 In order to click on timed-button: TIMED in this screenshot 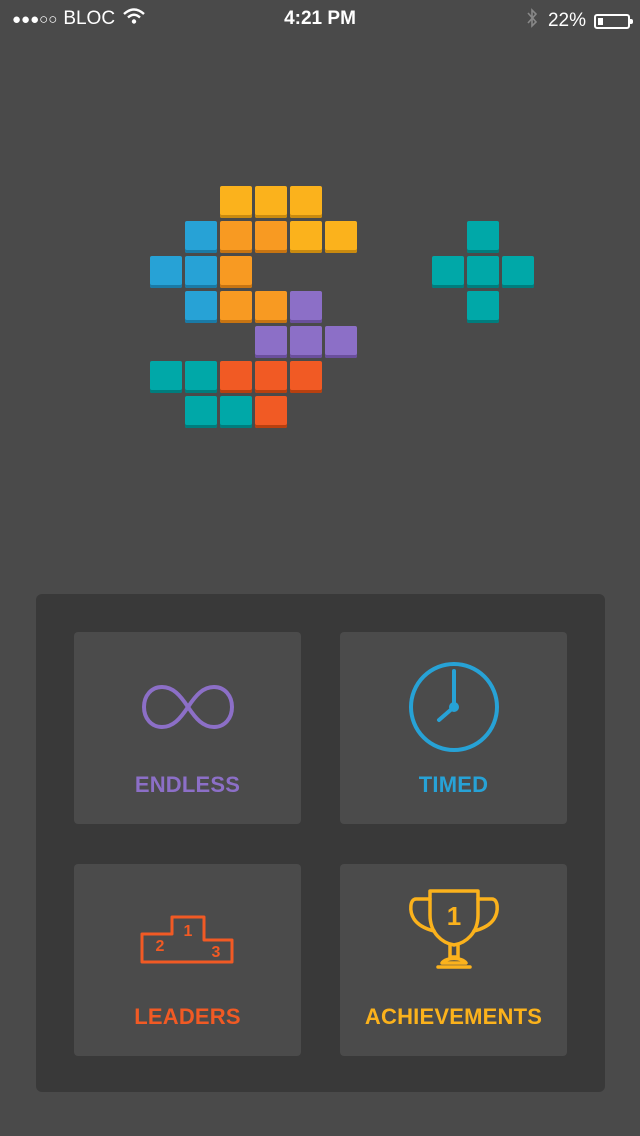, I will do `click(453, 728)`.